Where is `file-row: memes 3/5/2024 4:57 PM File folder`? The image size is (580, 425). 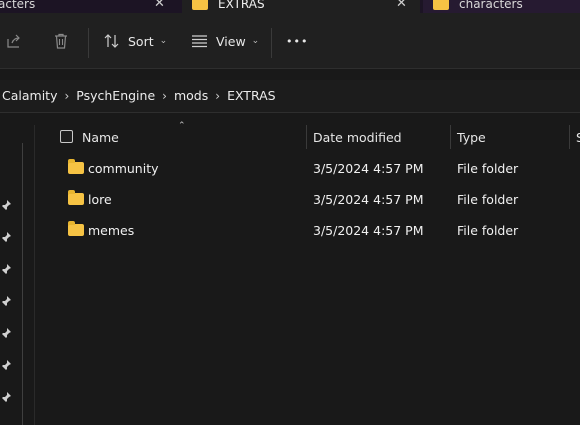 file-row: memes 3/5/2024 4:57 PM File folder is located at coordinates (307, 230).